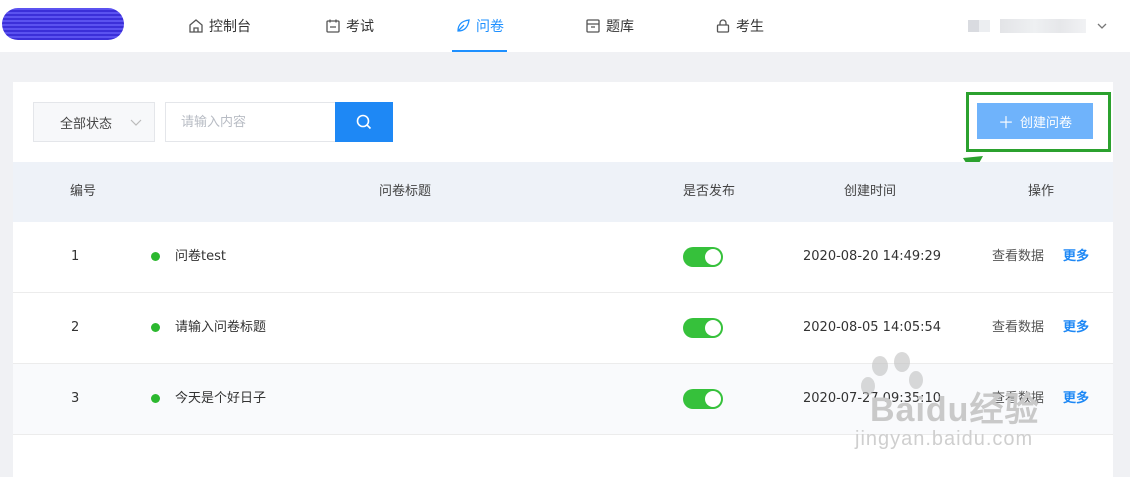 This screenshot has width=1130, height=477. I want to click on nav-item-exams: 考试, so click(349, 26).